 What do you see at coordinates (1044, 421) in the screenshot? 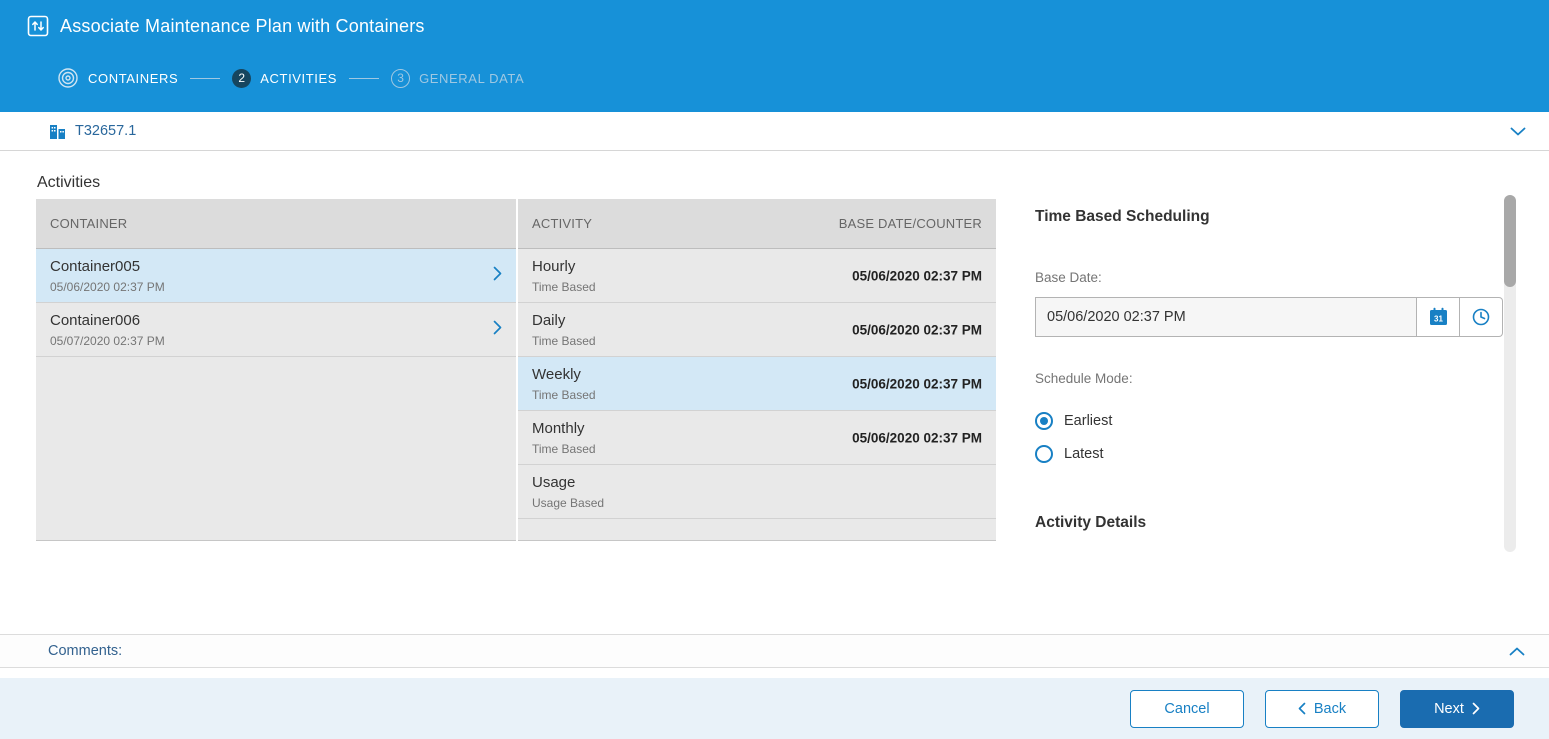
I see `radio-earliest-icon` at bounding box center [1044, 421].